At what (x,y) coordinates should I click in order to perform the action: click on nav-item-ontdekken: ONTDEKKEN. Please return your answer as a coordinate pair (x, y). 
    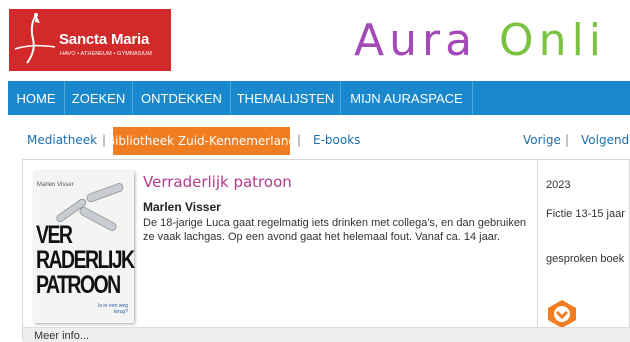
    Looking at the image, I should click on (182, 98).